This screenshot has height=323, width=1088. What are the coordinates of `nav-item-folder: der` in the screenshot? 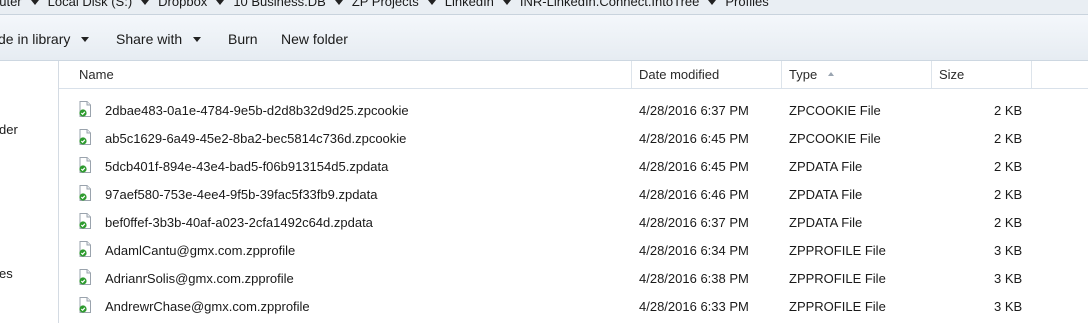 It's located at (9, 129).